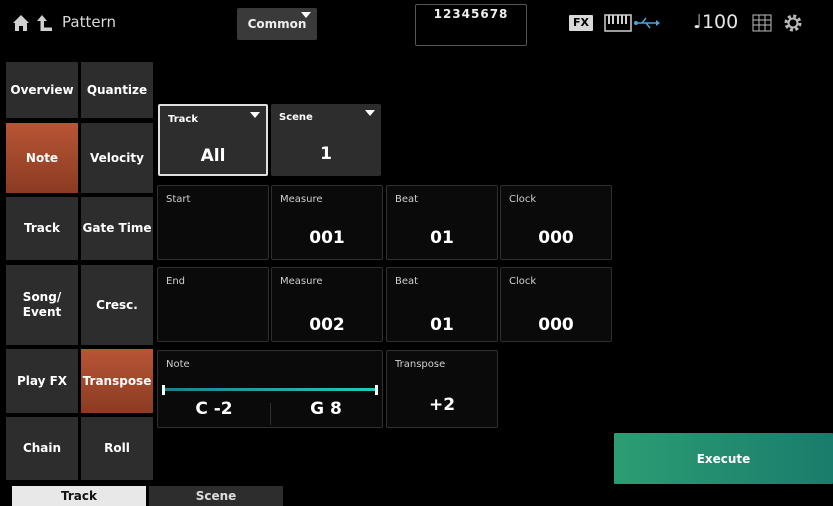 This screenshot has width=833, height=506. What do you see at coordinates (442, 222) in the screenshot?
I see `start-beat-field: Beat 01` at bounding box center [442, 222].